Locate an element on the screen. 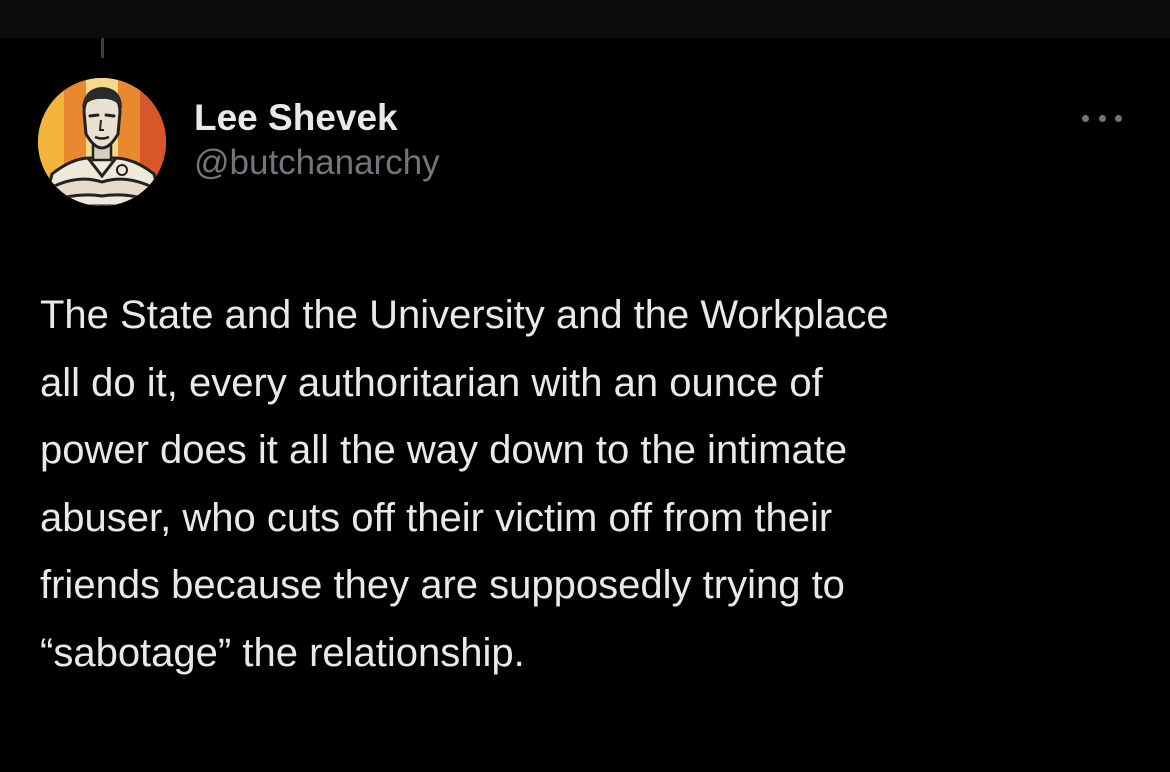 The width and height of the screenshot is (1170, 772). author-info: Lee Shevek @butchanarchy is located at coordinates (317, 140).